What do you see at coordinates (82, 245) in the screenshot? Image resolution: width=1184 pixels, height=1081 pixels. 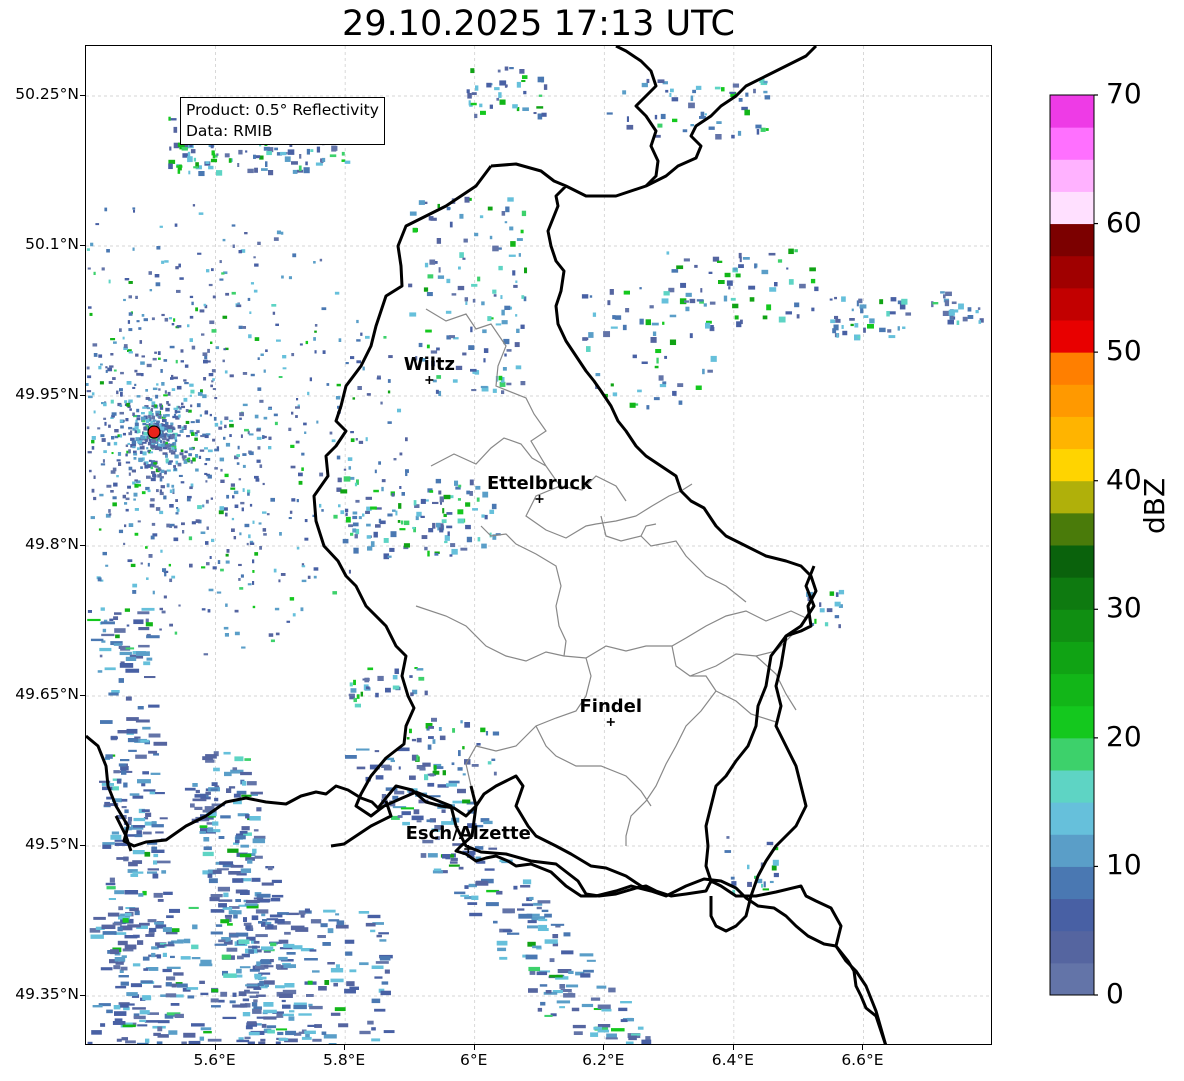 I see `lat-tick` at bounding box center [82, 245].